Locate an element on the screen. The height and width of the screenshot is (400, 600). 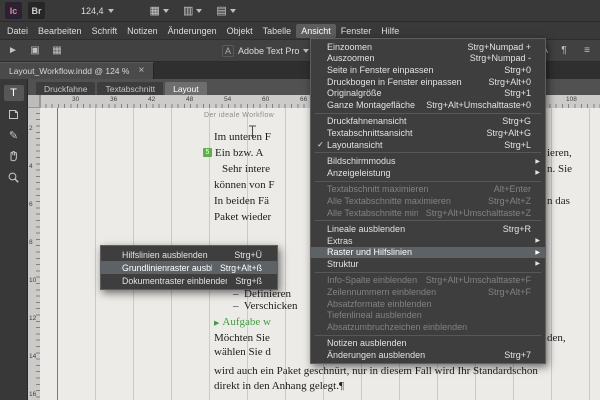
frame-grid-icon: ▣ is located at coordinates (35, 50).